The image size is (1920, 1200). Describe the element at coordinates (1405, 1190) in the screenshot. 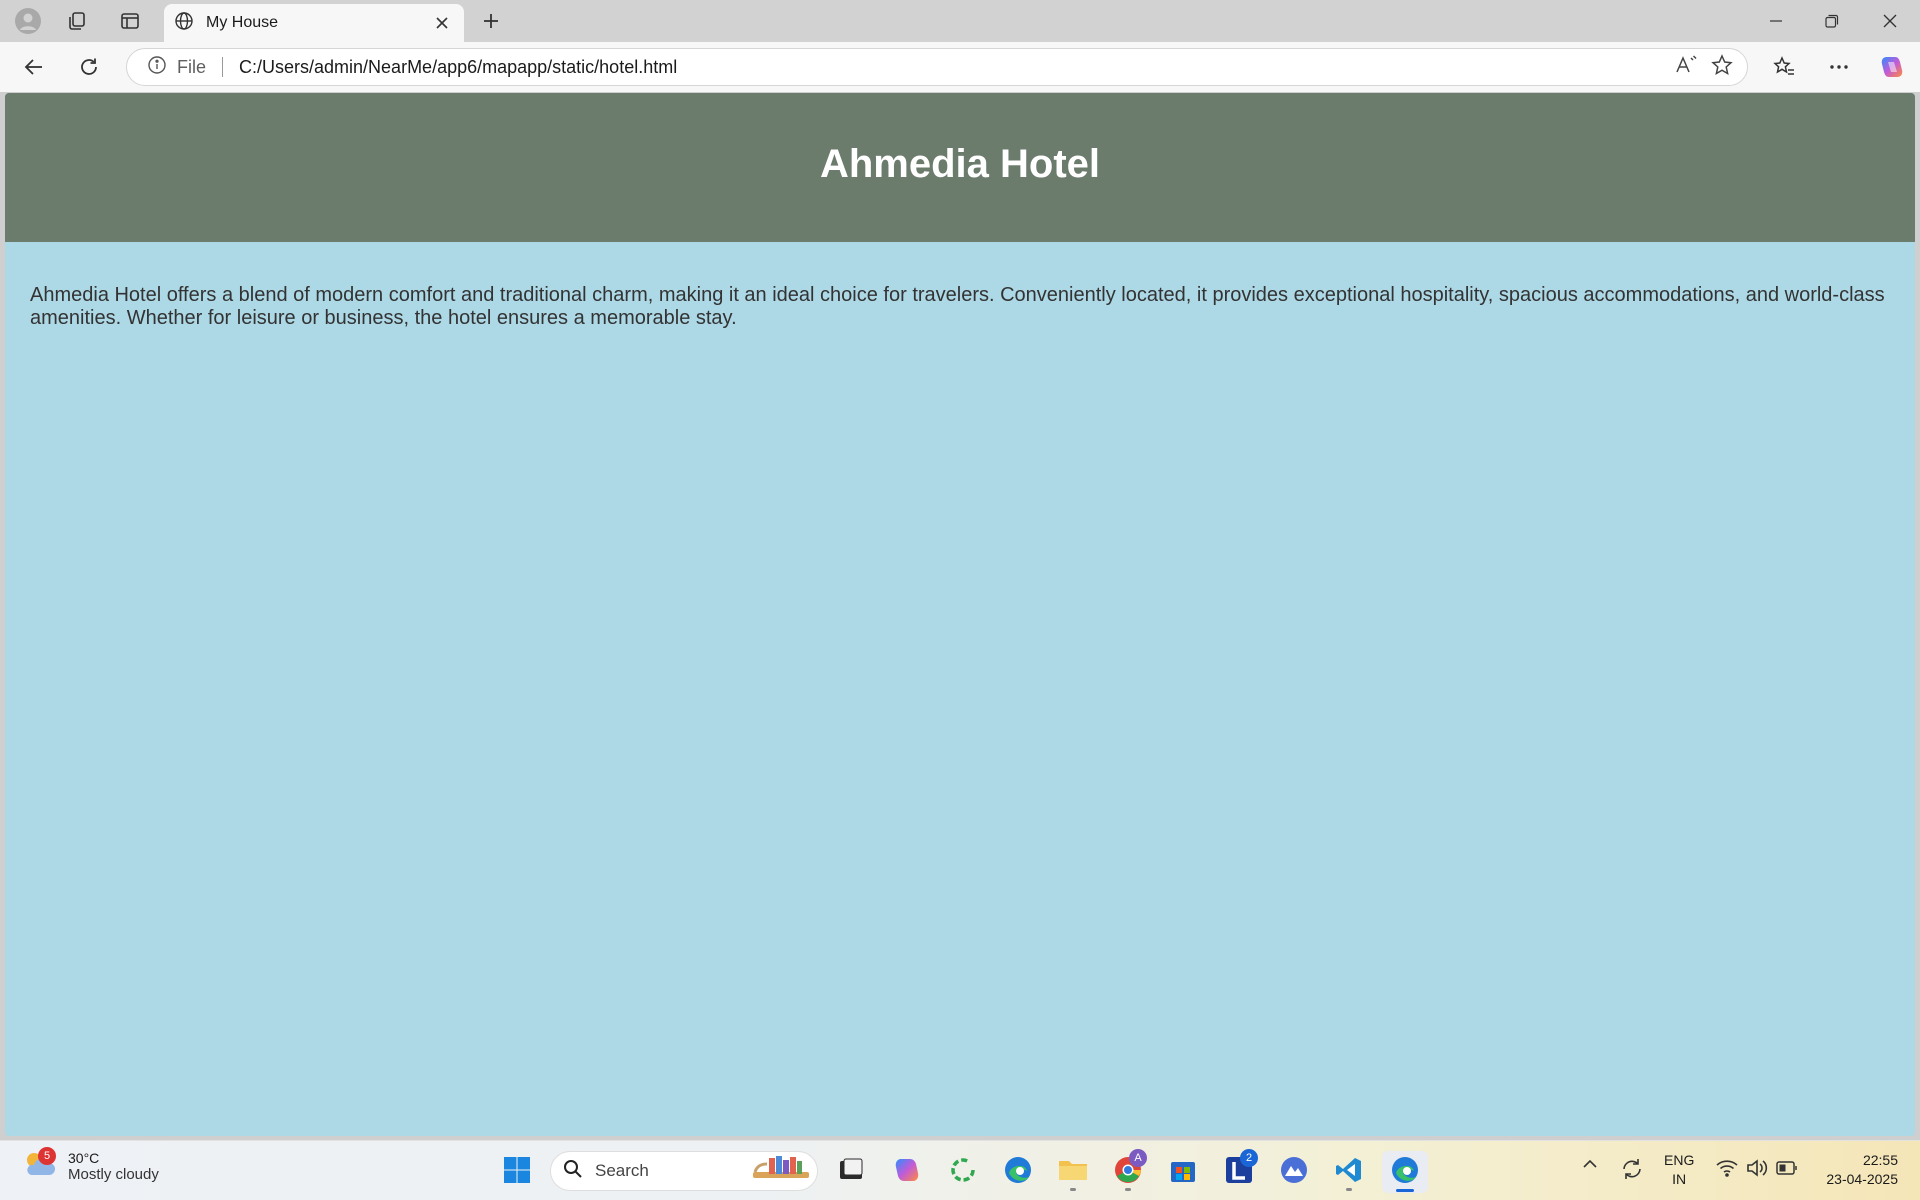

I see `active-indicator` at that location.